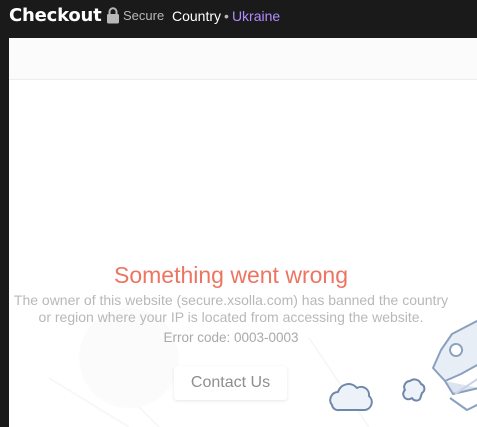 The width and height of the screenshot is (477, 427). Describe the element at coordinates (231, 275) in the screenshot. I see `error-title: Something went wrong` at that location.